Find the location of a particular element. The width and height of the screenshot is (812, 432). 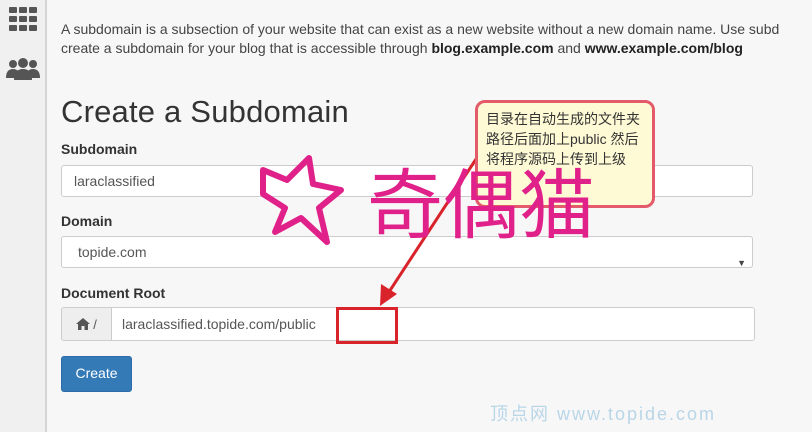

users-icon is located at coordinates (22, 69).